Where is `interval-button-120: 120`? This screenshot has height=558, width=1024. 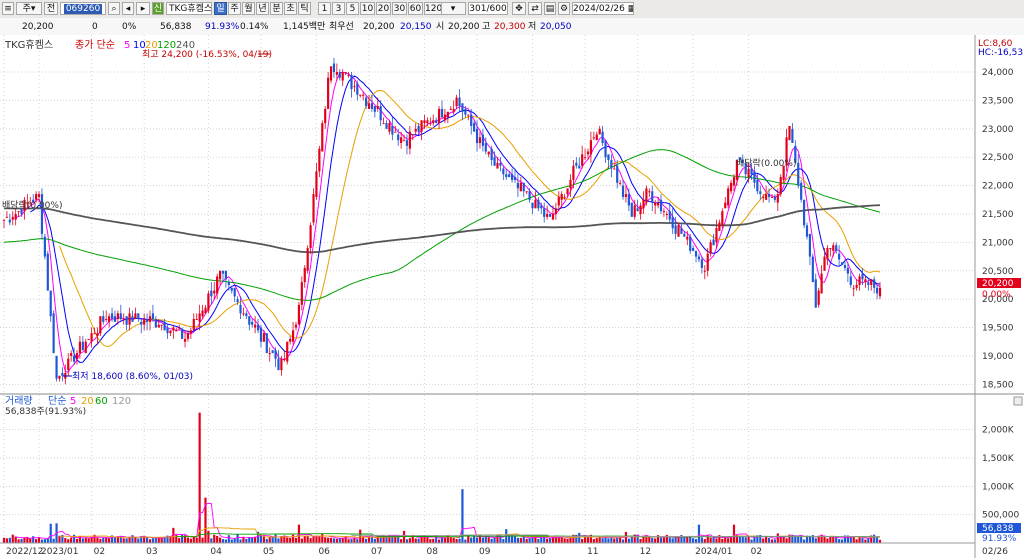 interval-button-120: 120 is located at coordinates (433, 8).